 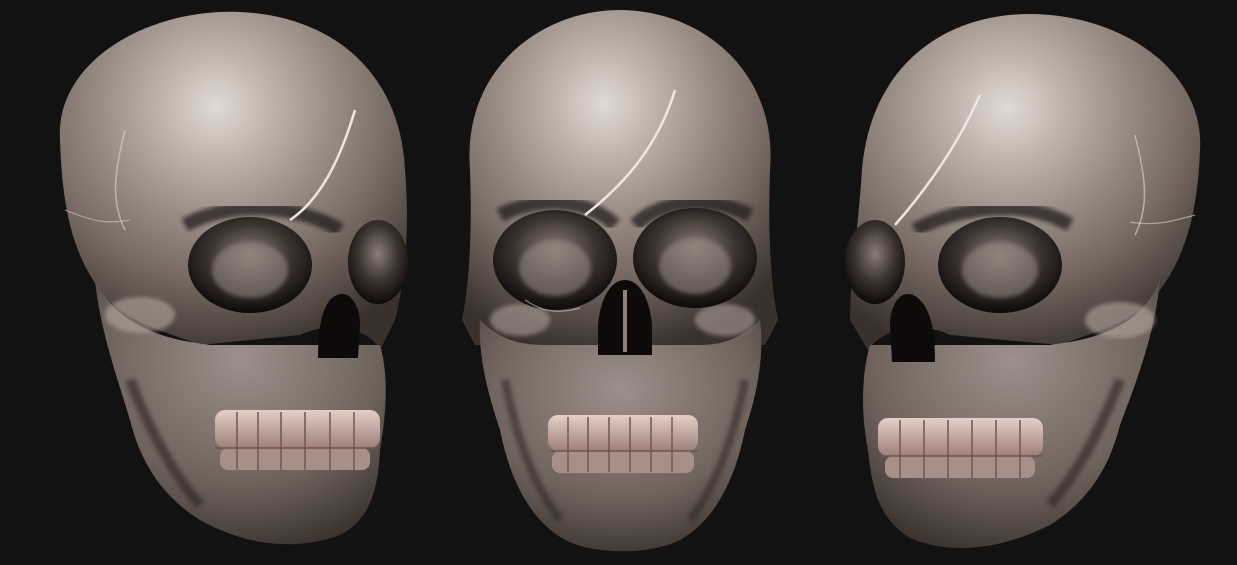 I want to click on teeth-right, so click(x=960, y=448).